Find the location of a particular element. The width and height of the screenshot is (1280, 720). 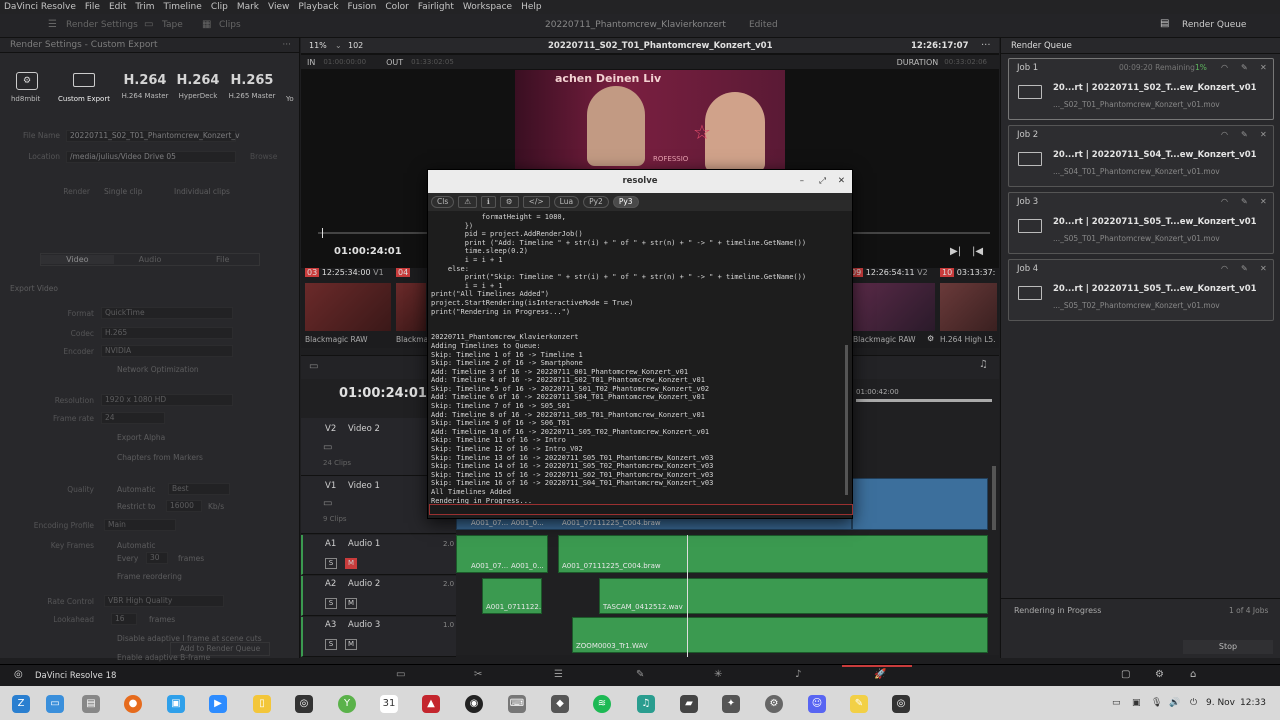

clock: 12:33 is located at coordinates (1253, 703).